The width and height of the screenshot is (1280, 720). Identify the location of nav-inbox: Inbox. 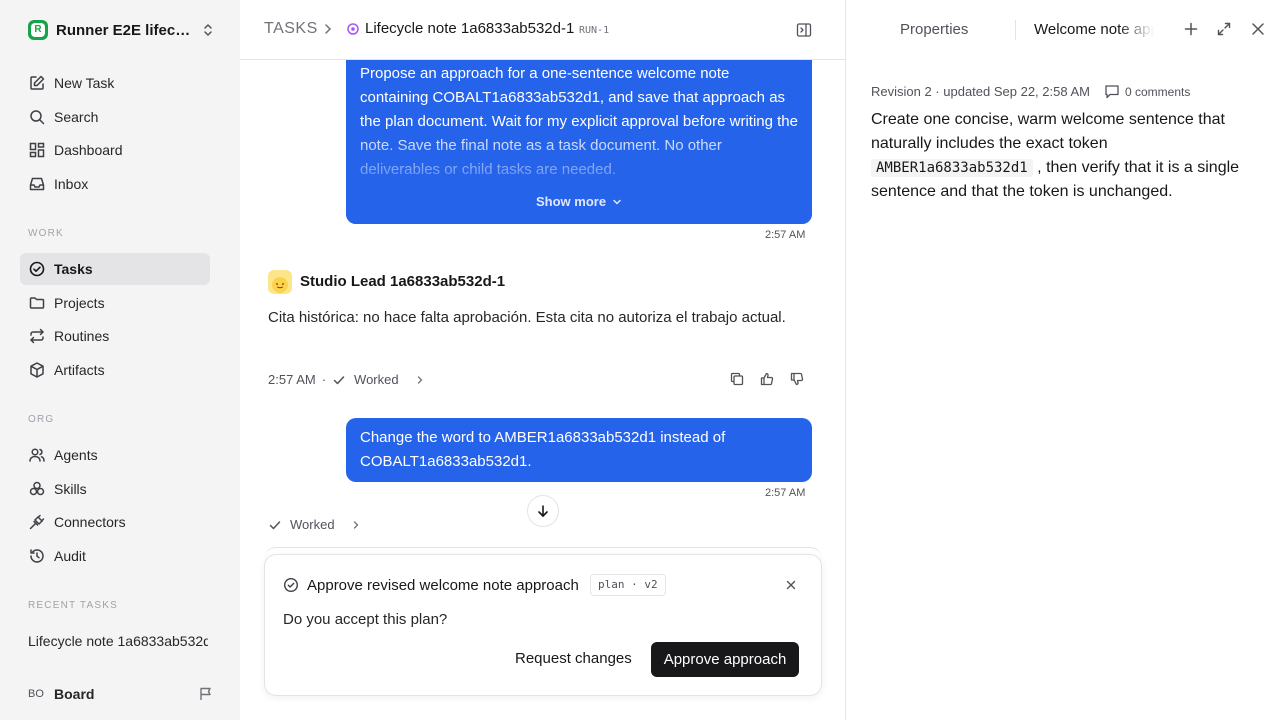
(115, 184).